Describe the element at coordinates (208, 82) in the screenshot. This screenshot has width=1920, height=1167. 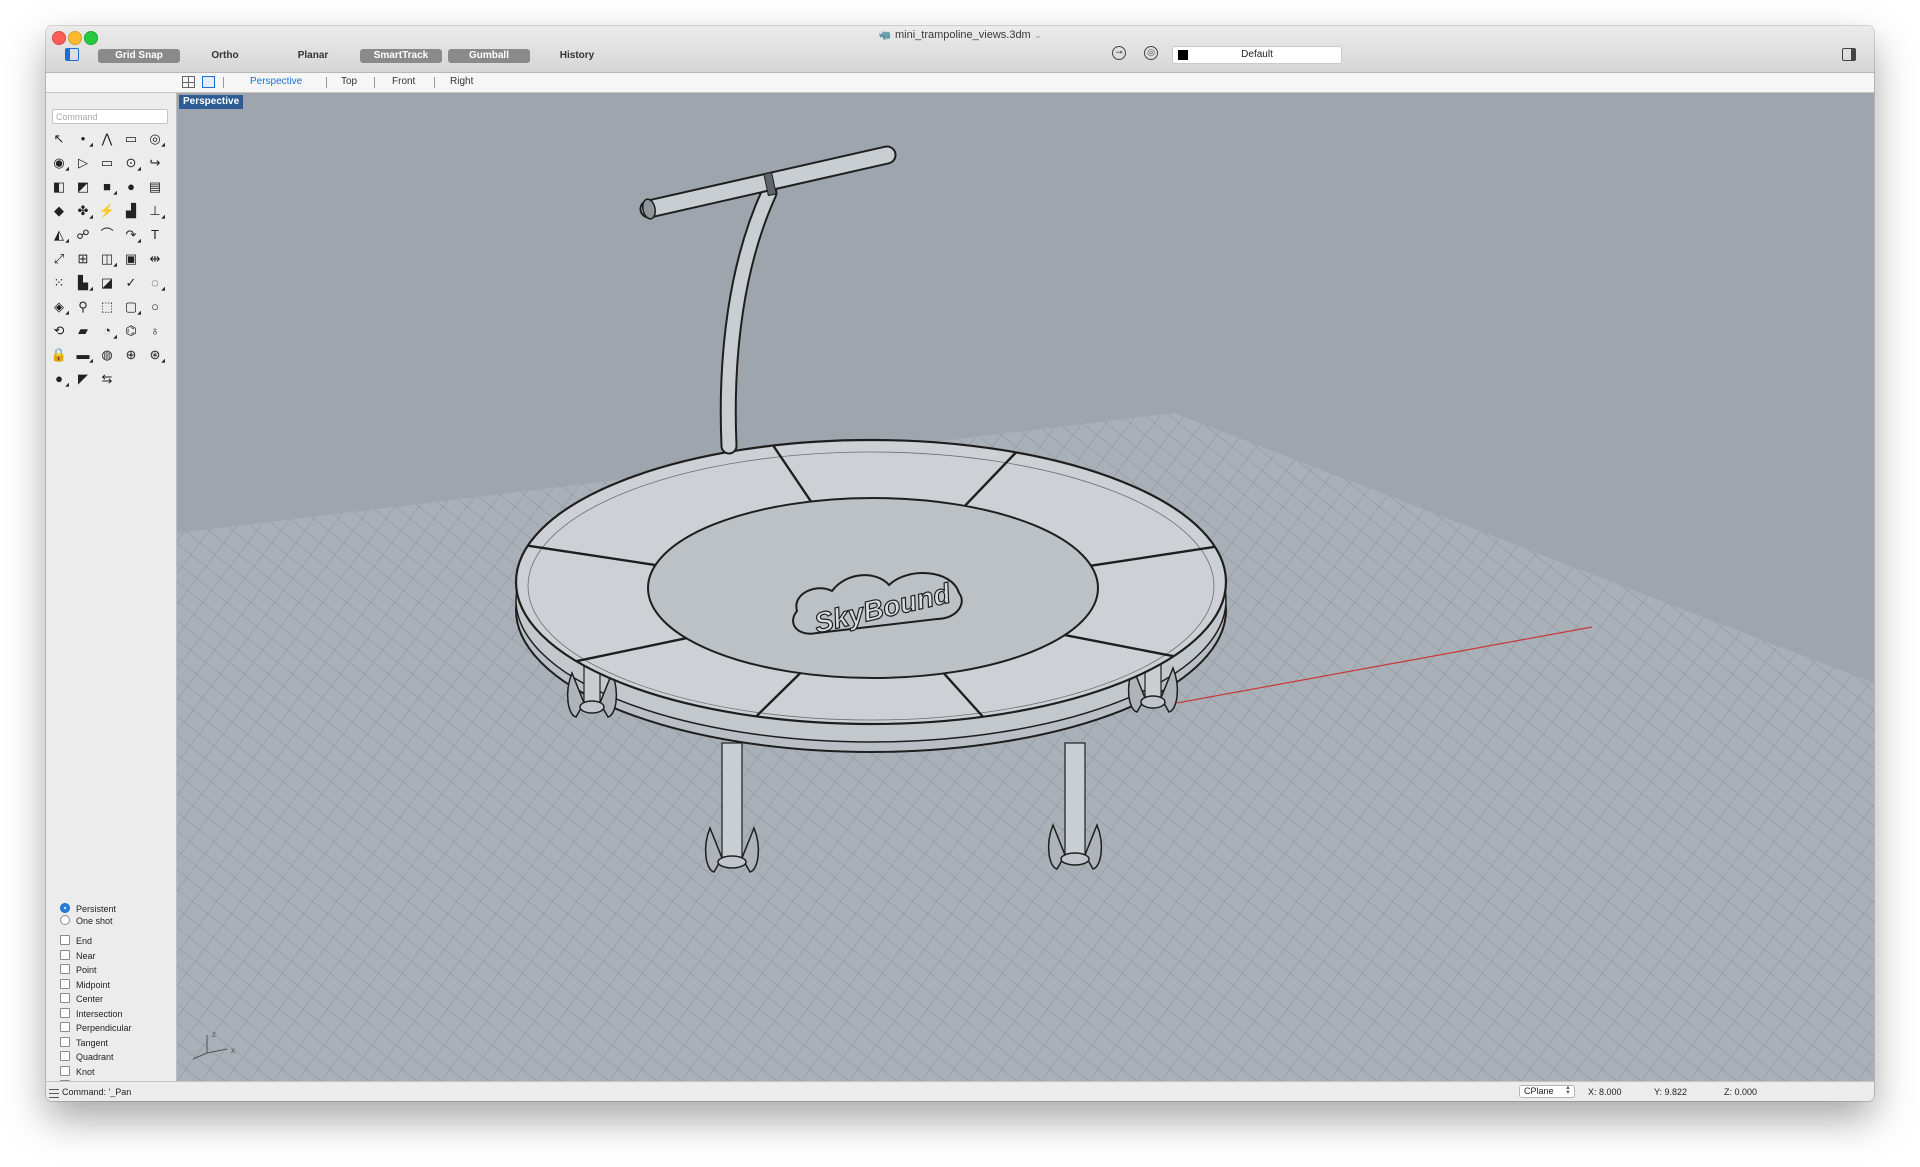
I see `single-viewport-layout-icon` at that location.